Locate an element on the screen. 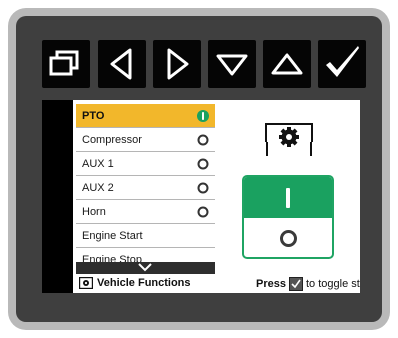 The image size is (398, 338). list-item-pto: PTO is located at coordinates (145, 116).